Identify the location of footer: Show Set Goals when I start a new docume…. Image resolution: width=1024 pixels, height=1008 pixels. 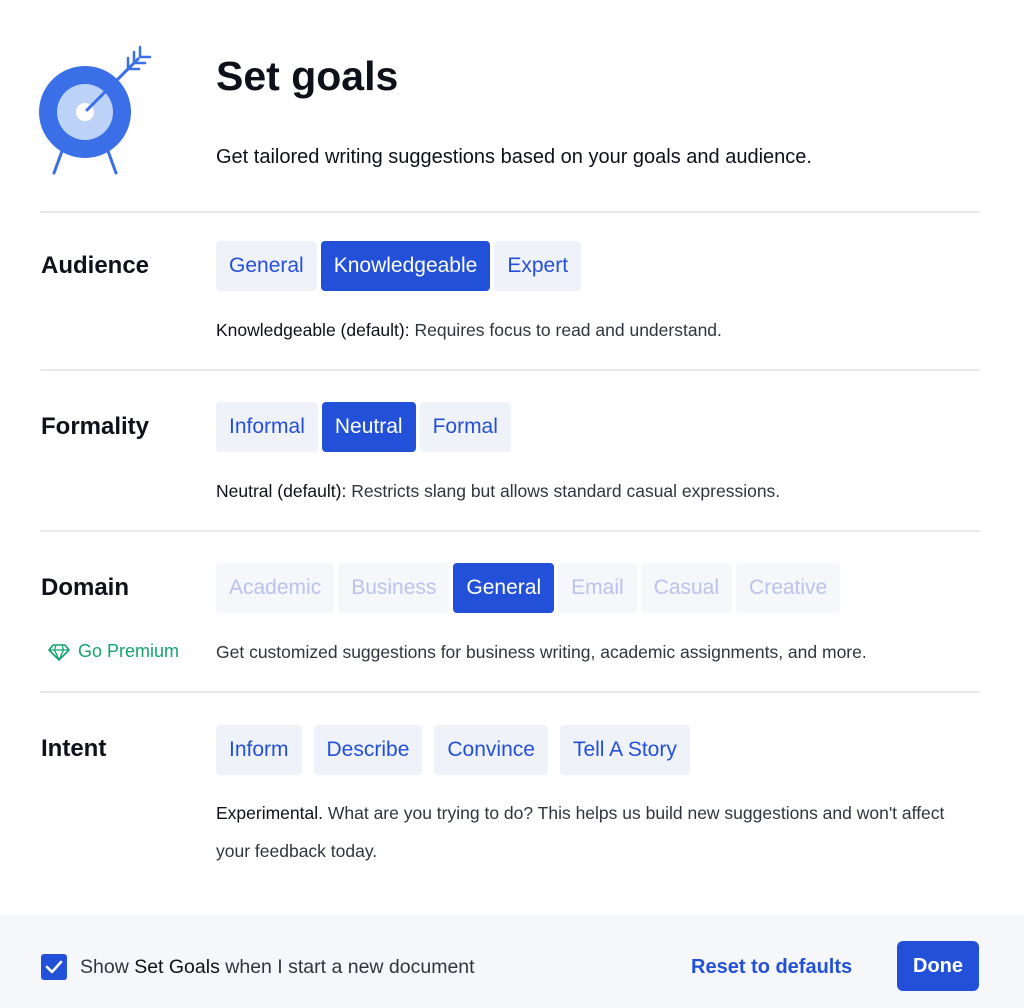
(512, 961).